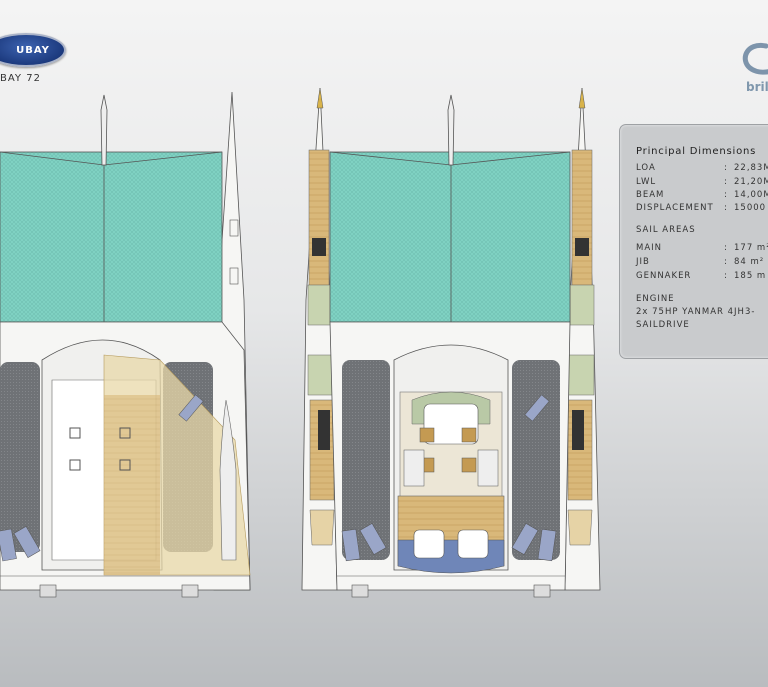  What do you see at coordinates (700, 262) in the screenshot?
I see `spec-row-jib: JIB:84 m²` at bounding box center [700, 262].